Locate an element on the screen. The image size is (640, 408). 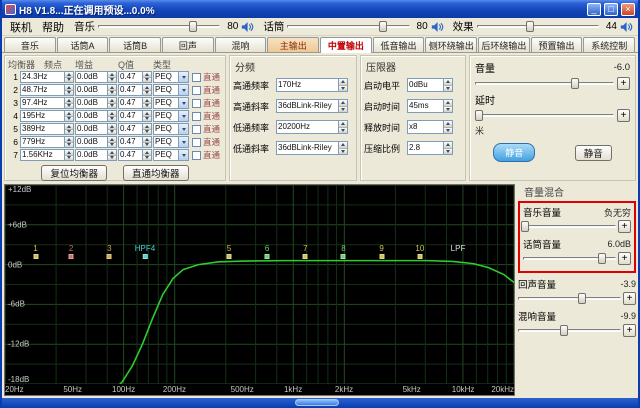
reset-eq-button: 复位均衡器 is located at coordinates (74, 173).